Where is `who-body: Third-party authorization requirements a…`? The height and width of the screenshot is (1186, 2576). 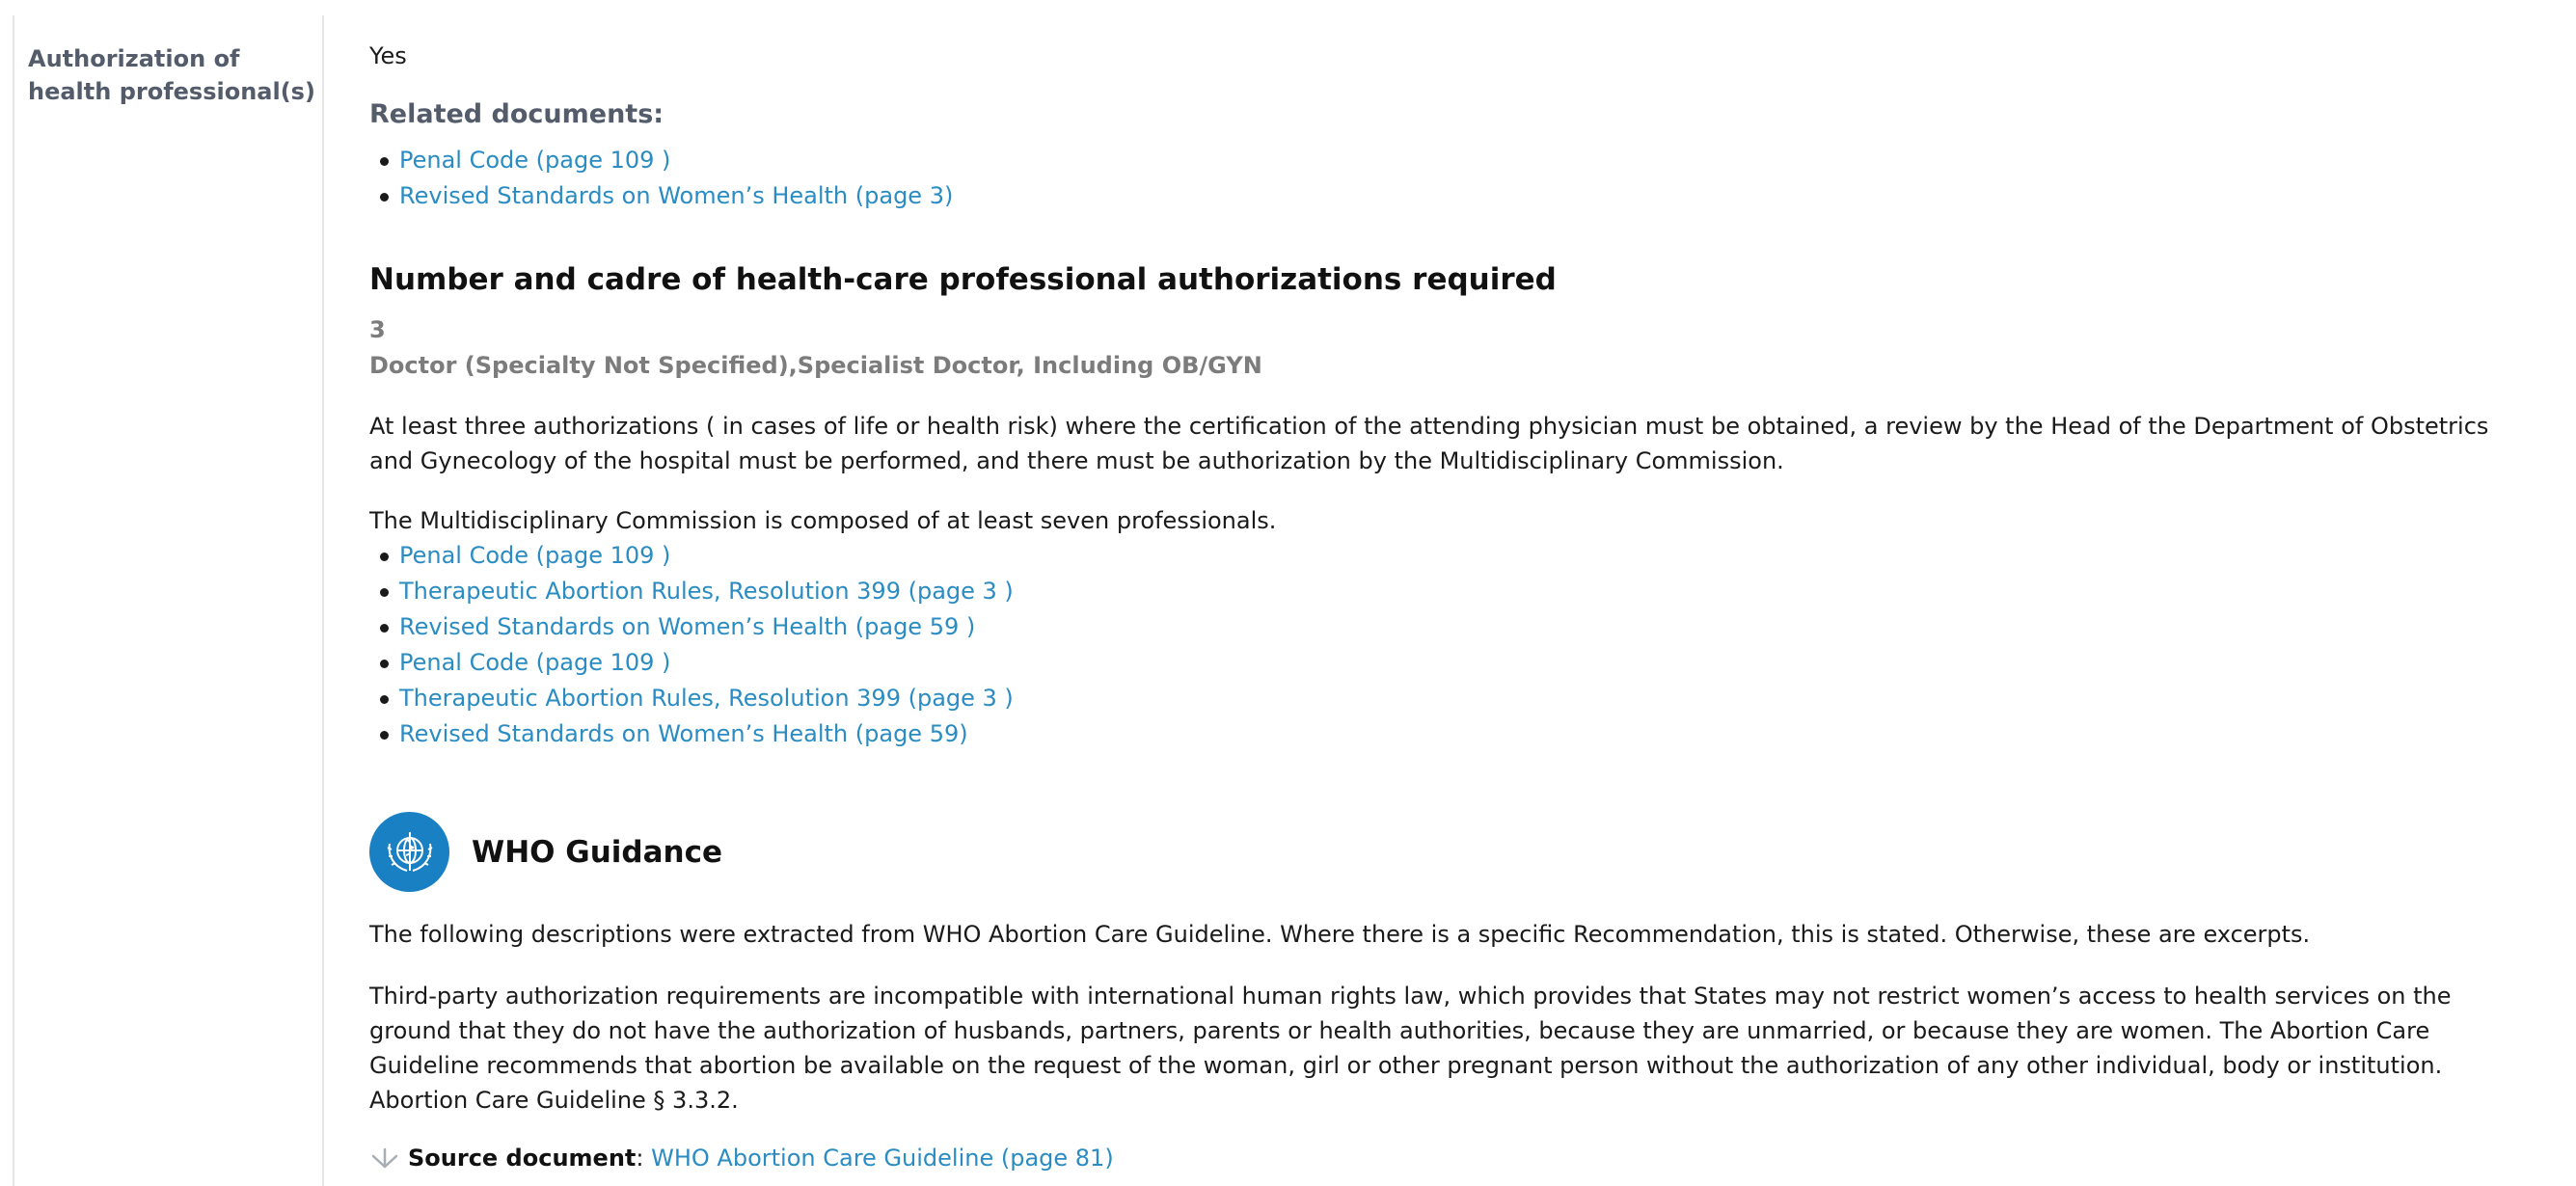 who-body: Third-party authorization requirements a… is located at coordinates (1410, 1048).